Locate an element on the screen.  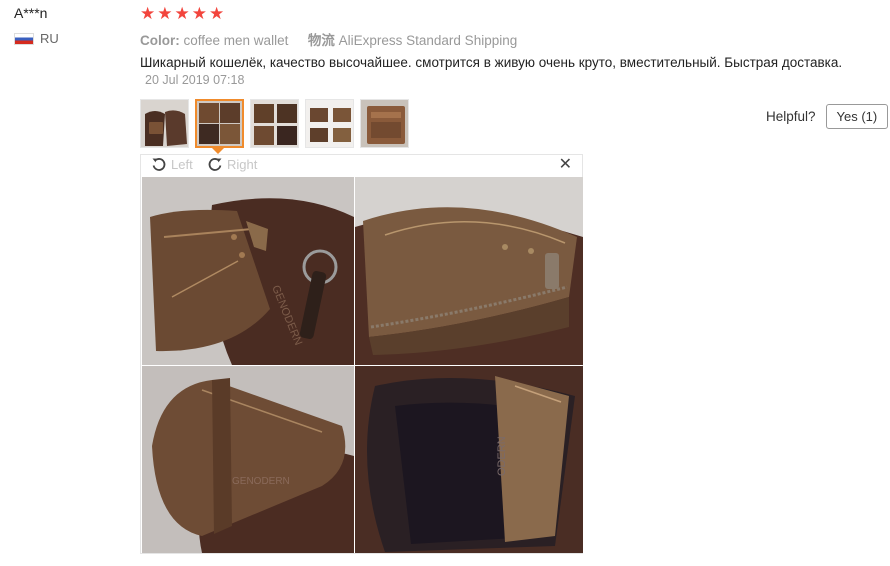
wallet-photo-inside: ODERN is located at coordinates (469, 459).